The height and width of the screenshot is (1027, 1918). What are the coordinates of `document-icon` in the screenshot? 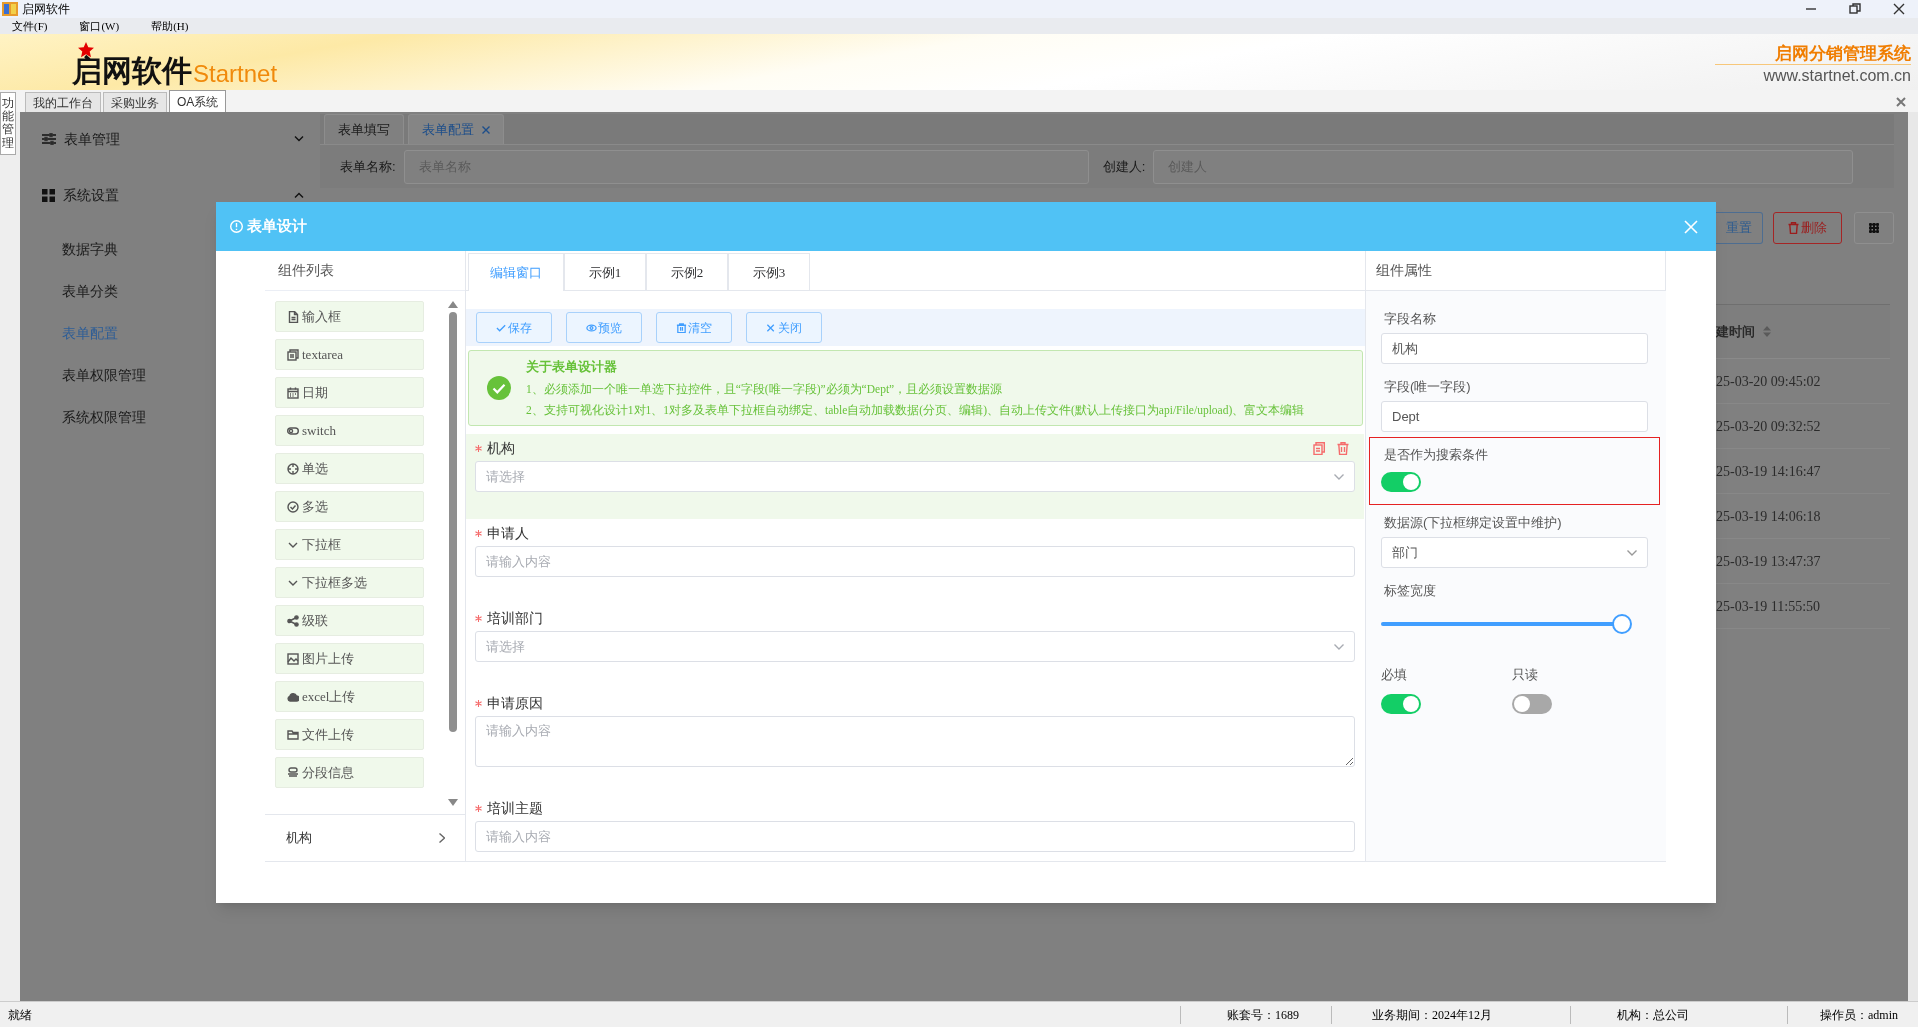 It's located at (293, 316).